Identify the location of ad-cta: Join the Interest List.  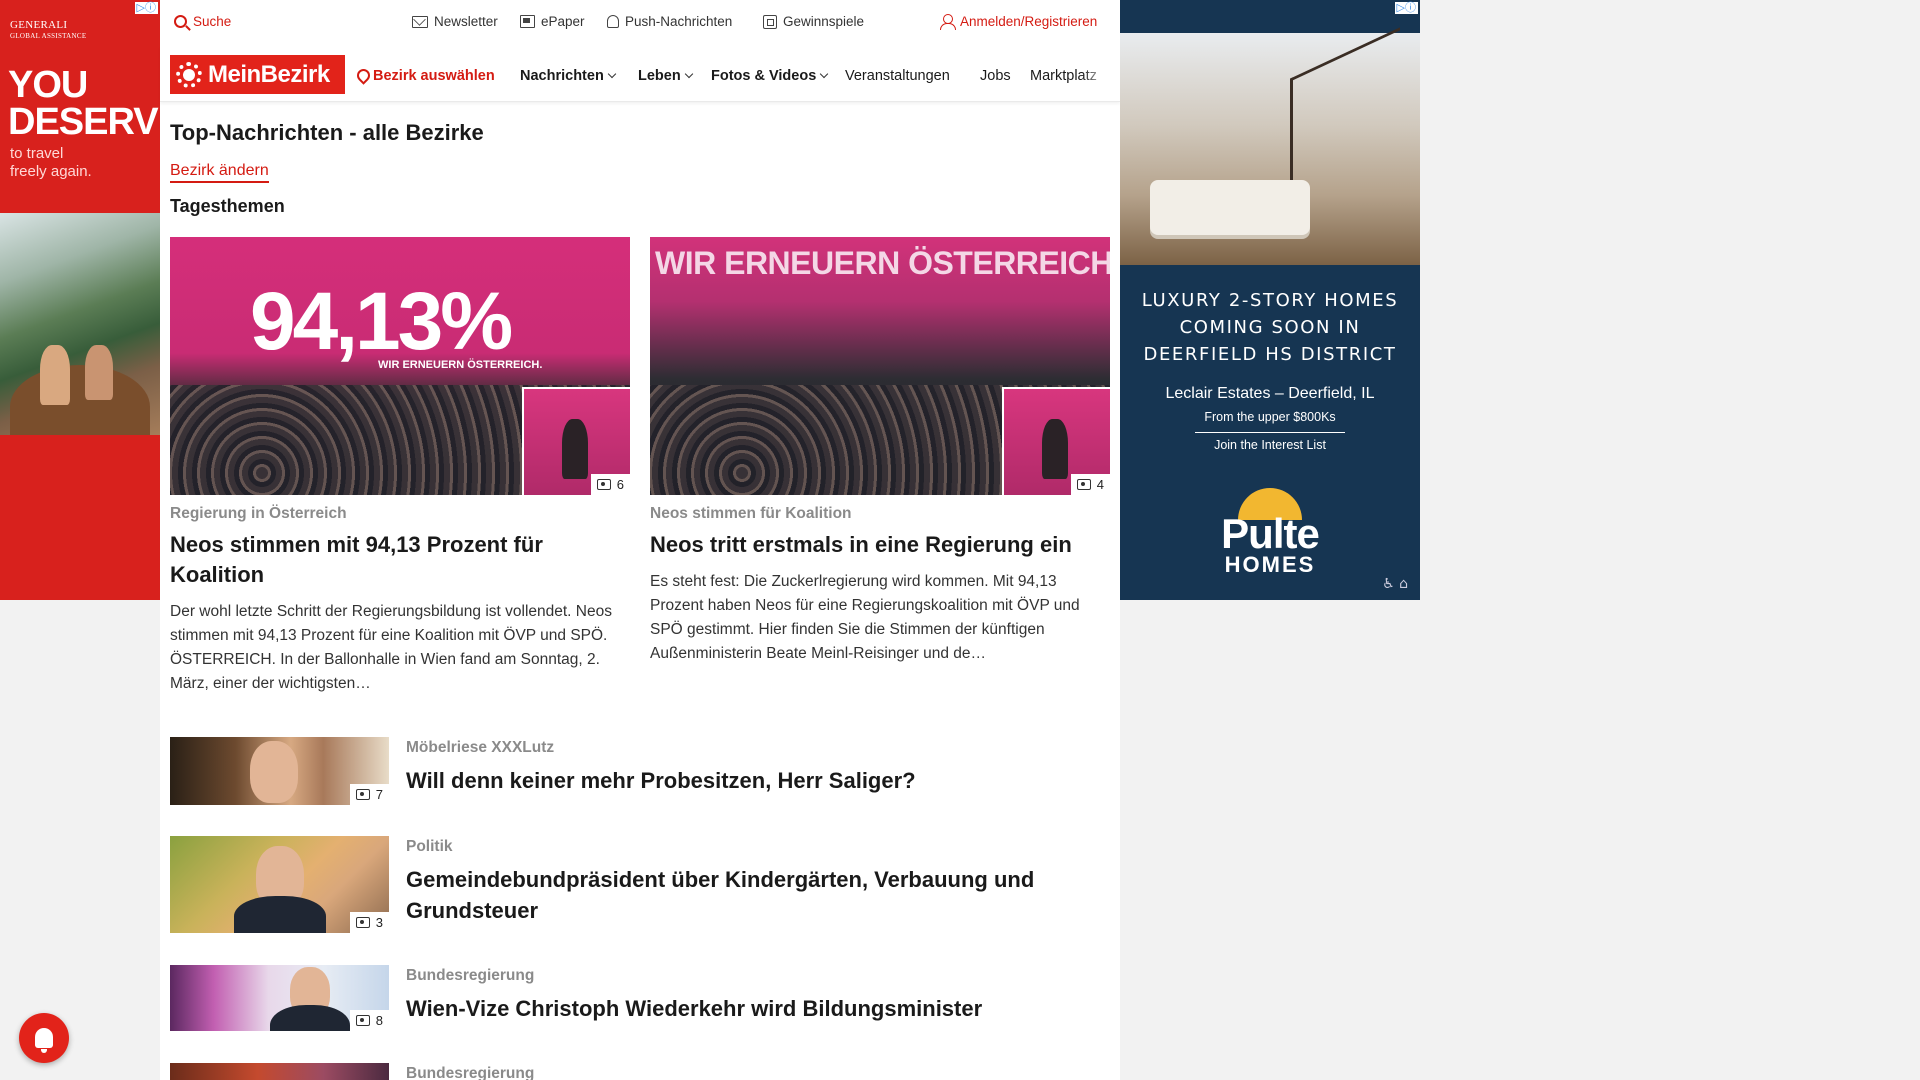
(1270, 445).